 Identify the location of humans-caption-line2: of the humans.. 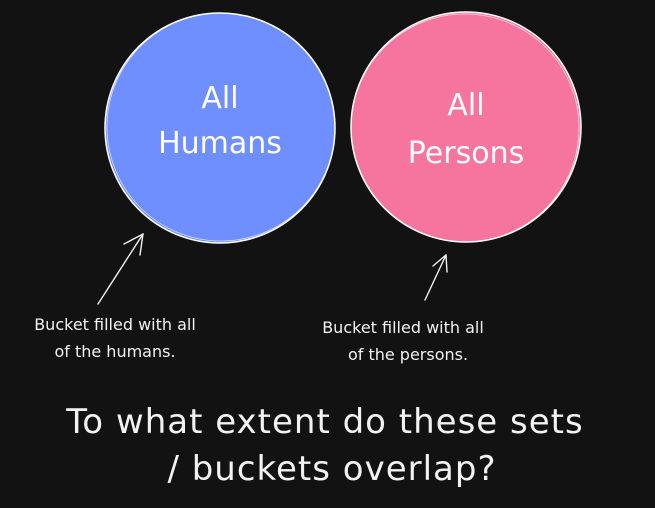
(114, 351).